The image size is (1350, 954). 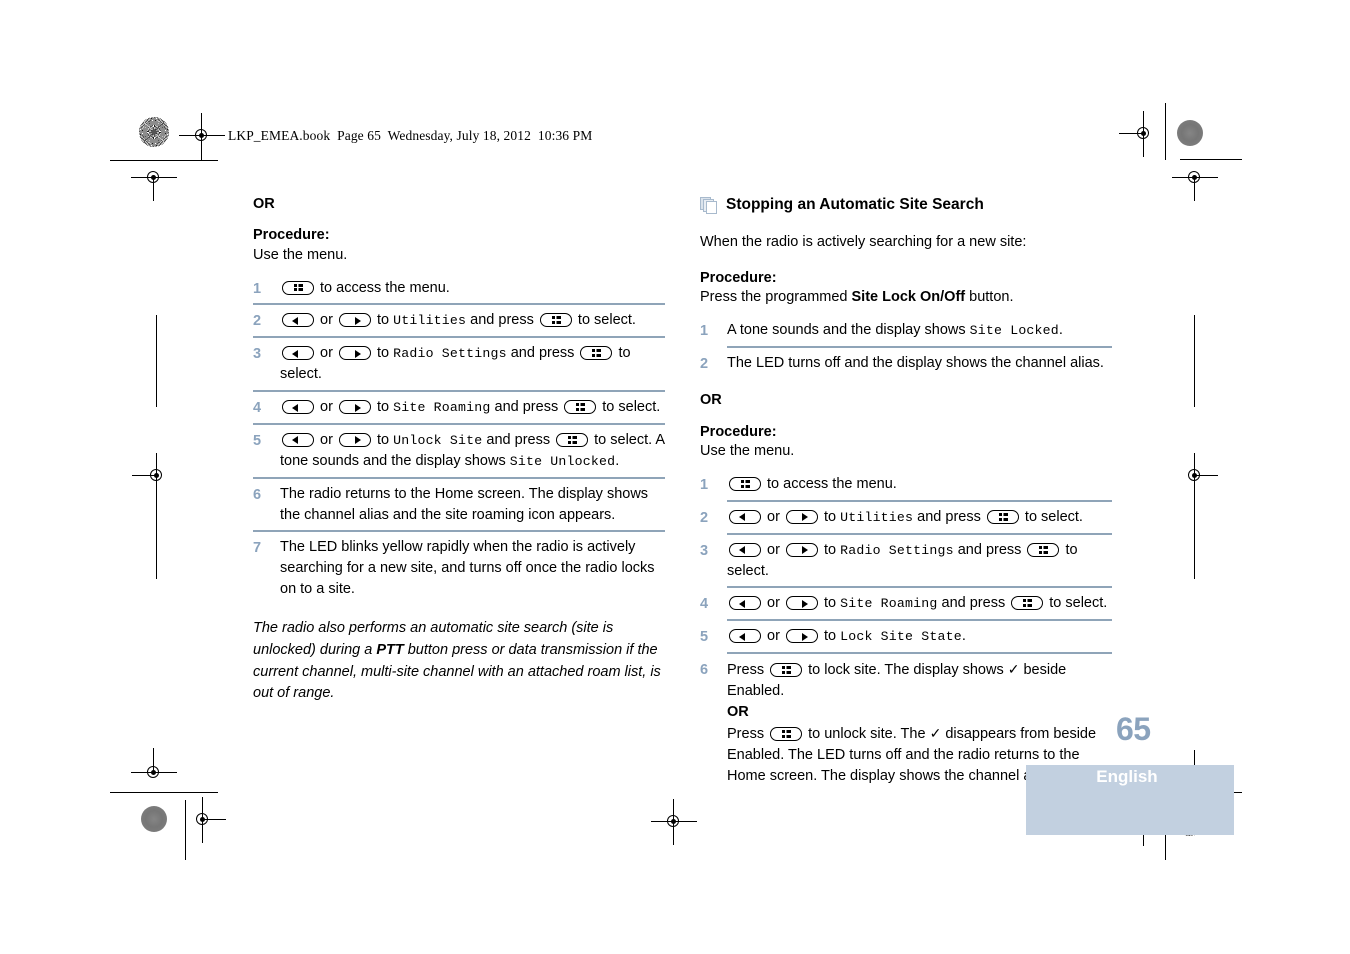 What do you see at coordinates (383, 287) in the screenshot?
I see `step-text-run: to access the menu.` at bounding box center [383, 287].